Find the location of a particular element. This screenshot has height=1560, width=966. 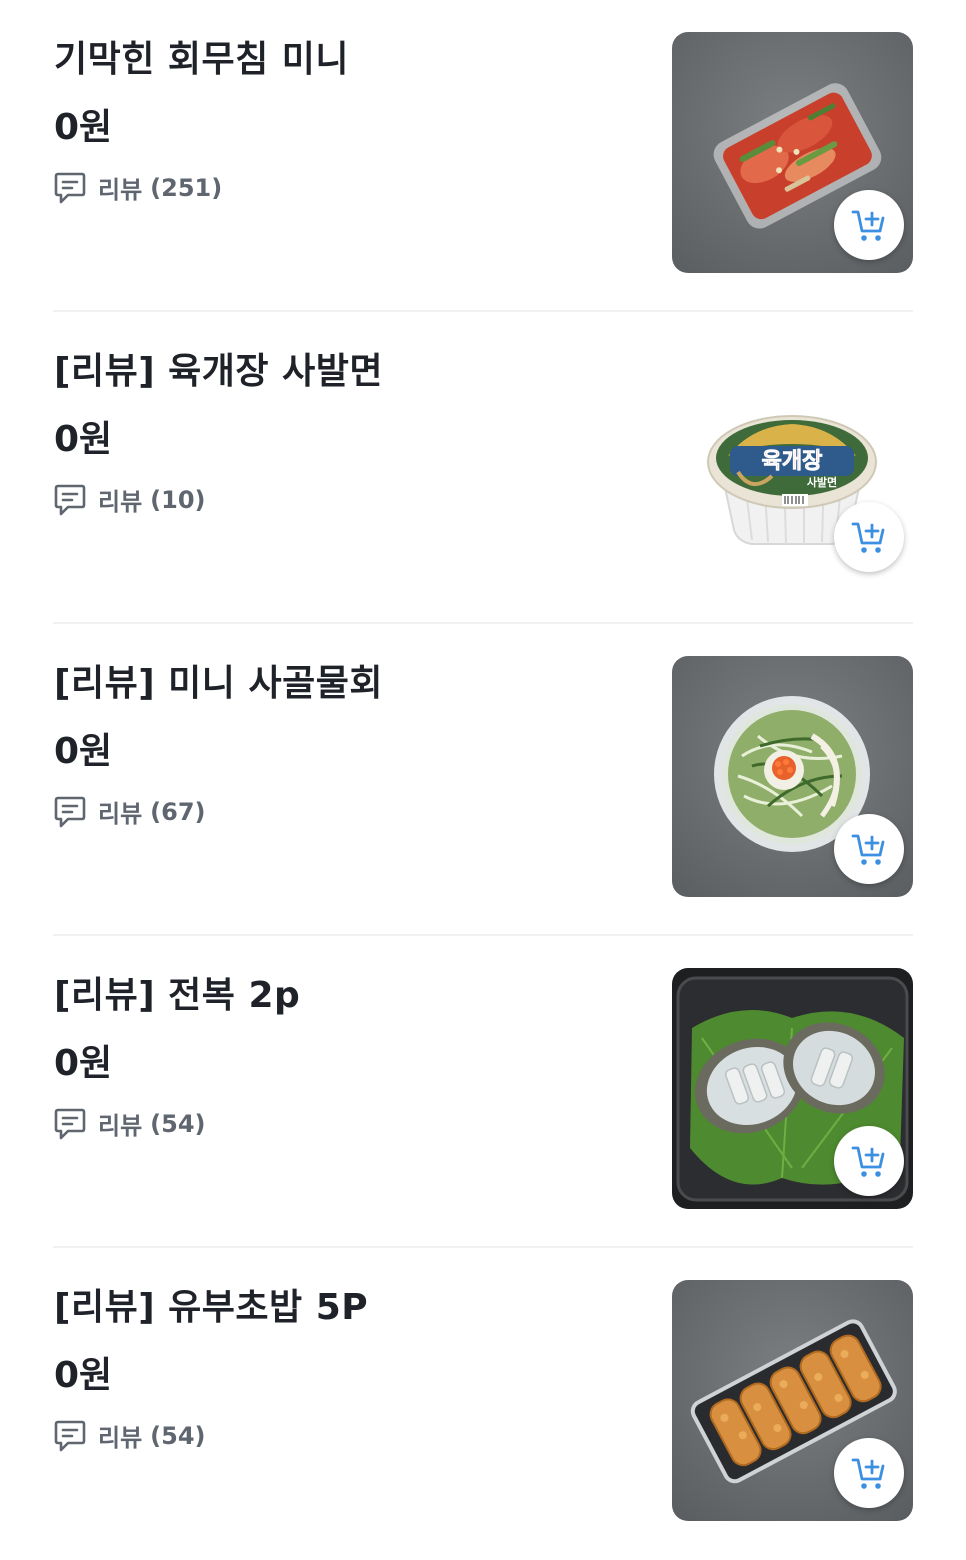

review-count: (251) is located at coordinates (186, 187).